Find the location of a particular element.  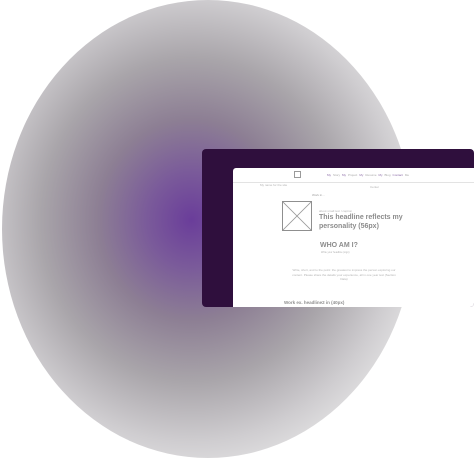

logo-icon is located at coordinates (297, 174).